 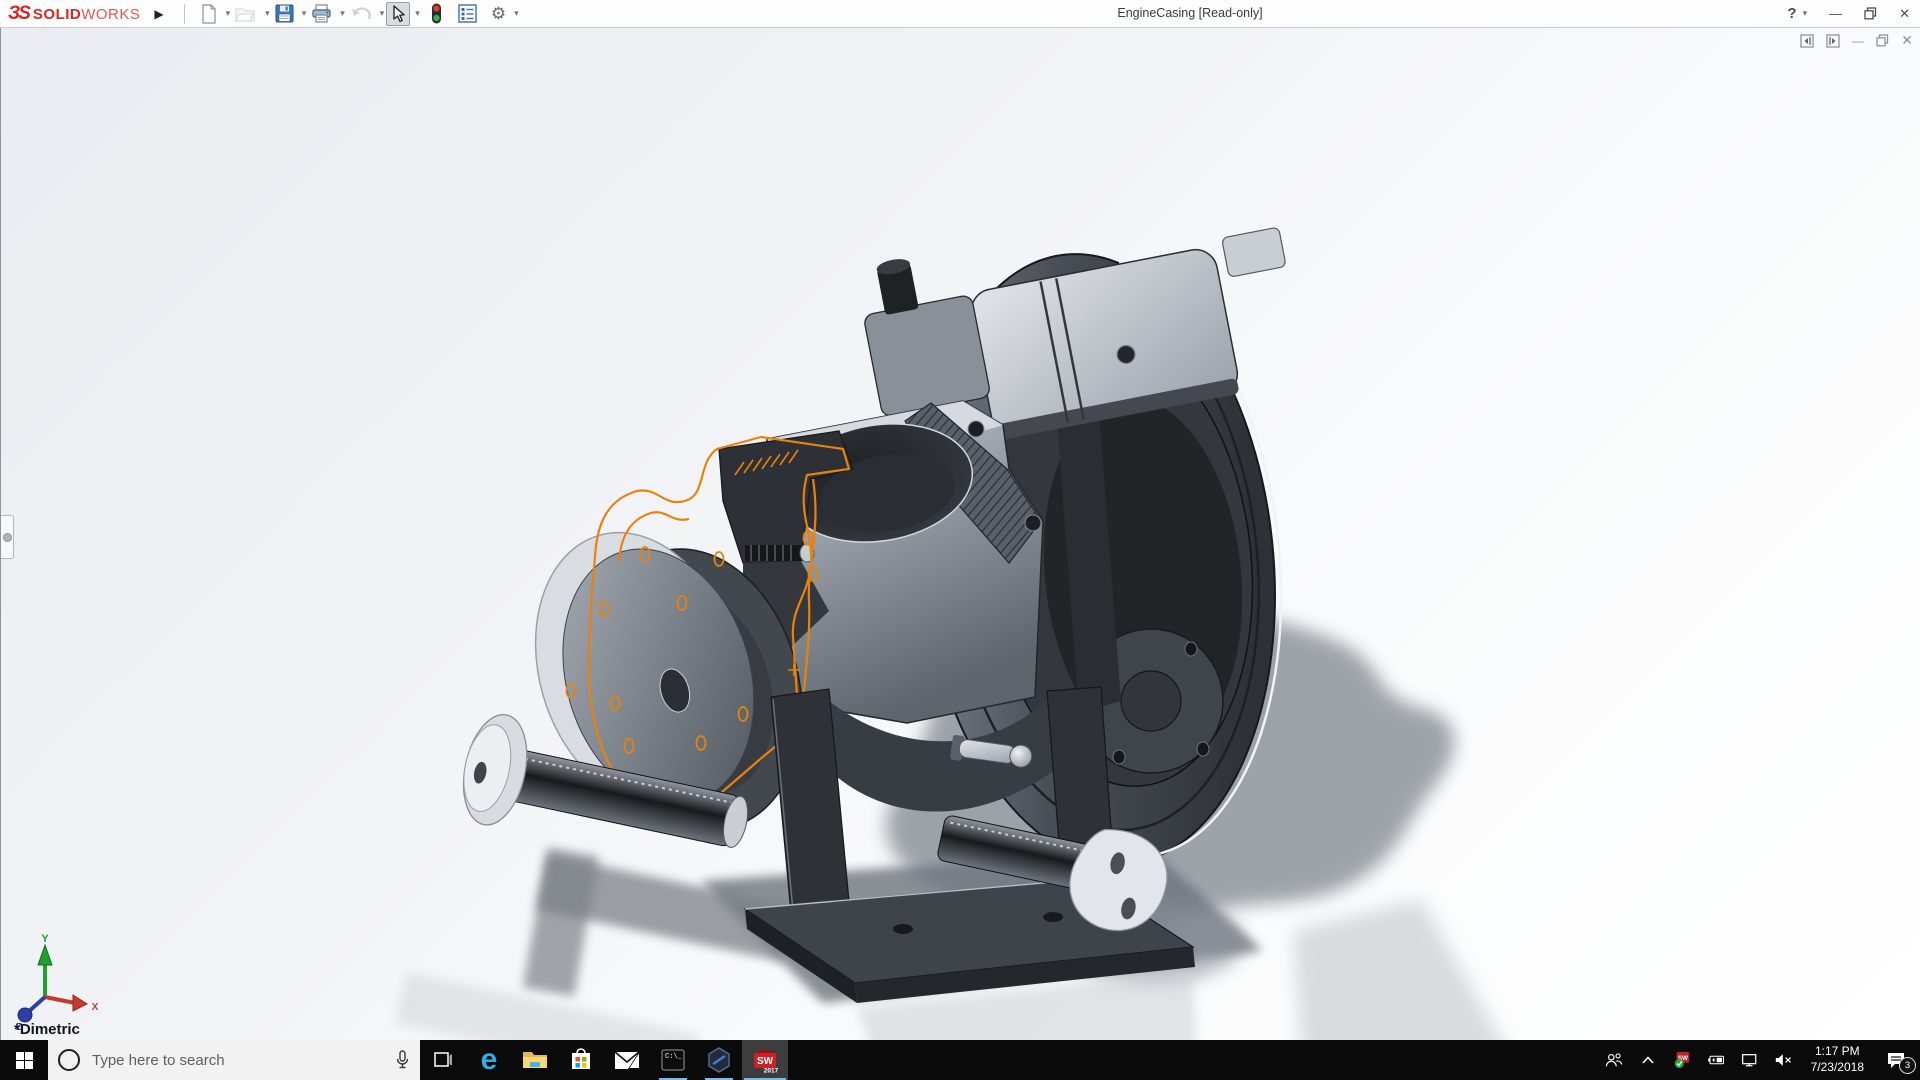 I want to click on gear-icon: ⚙, so click(x=498, y=13).